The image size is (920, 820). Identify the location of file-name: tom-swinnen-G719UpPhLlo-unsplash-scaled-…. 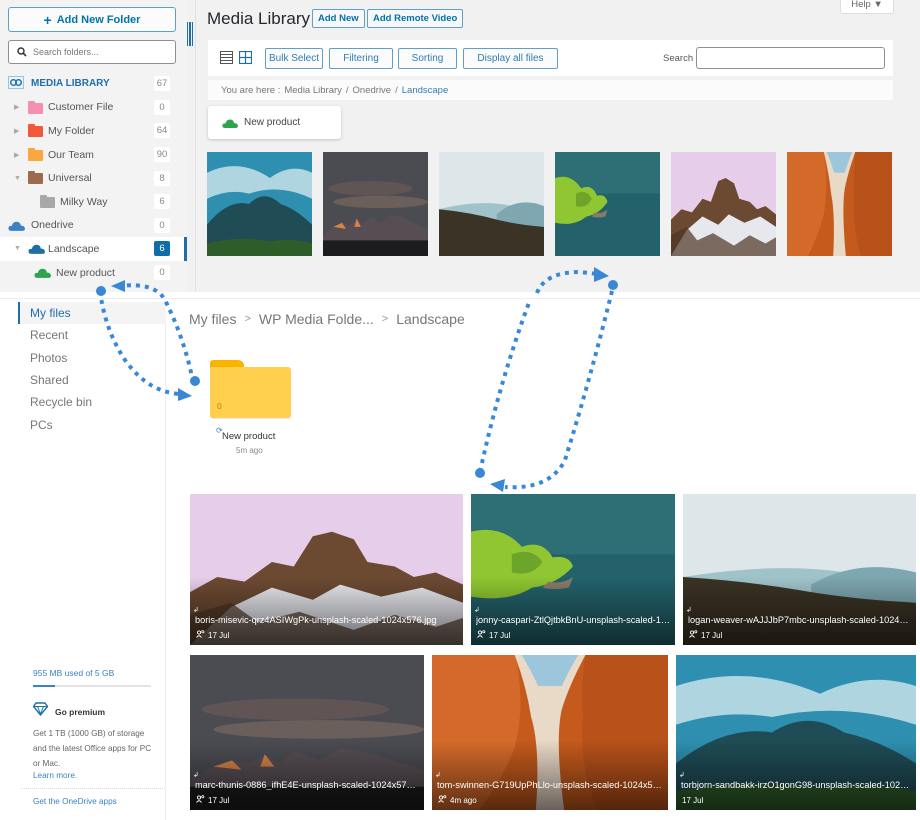
(550, 785).